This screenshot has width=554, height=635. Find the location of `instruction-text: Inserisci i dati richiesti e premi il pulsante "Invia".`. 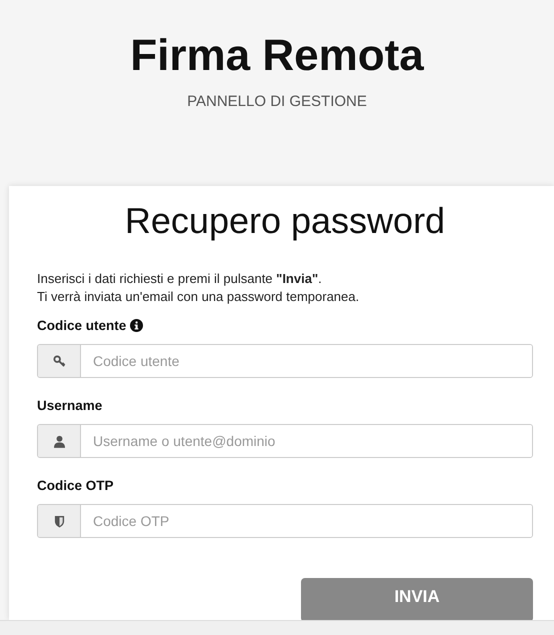

instruction-text: Inserisci i dati richiesti e premi il pulsante "Invia". is located at coordinates (180, 279).